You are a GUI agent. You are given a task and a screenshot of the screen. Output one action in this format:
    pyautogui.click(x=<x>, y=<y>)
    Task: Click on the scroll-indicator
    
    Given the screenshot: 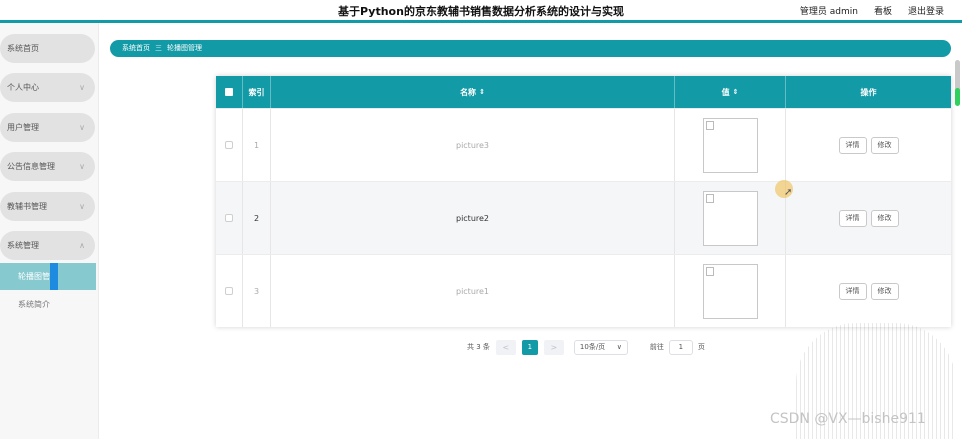 What is the action you would take?
    pyautogui.click(x=957, y=97)
    